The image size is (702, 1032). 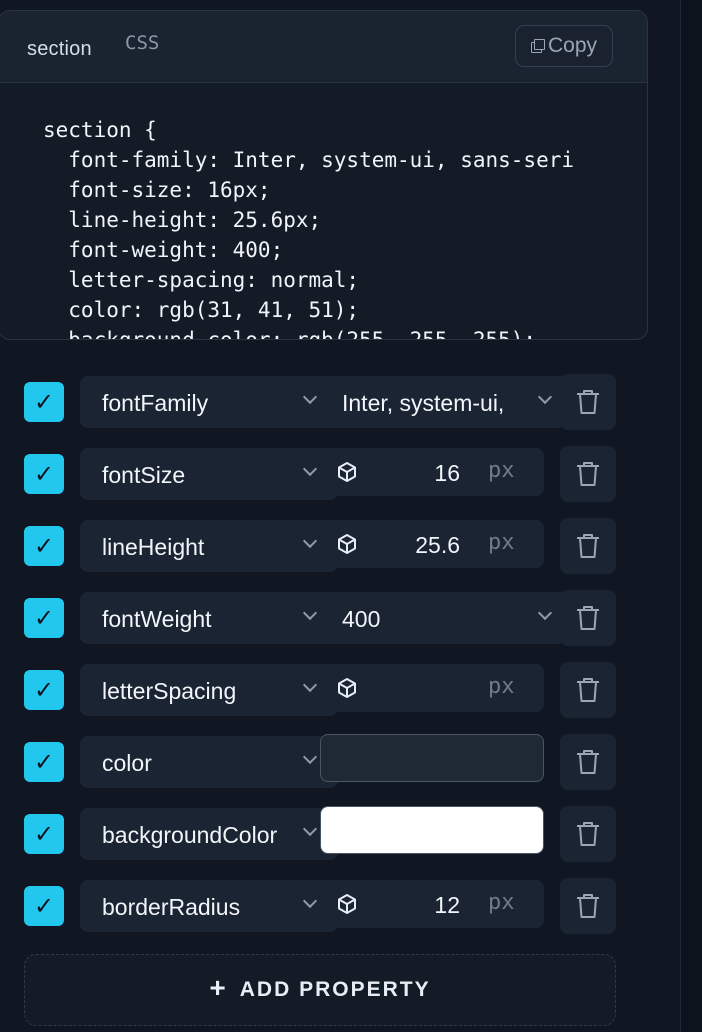 What do you see at coordinates (155, 403) in the screenshot?
I see `property-name: fontFamily` at bounding box center [155, 403].